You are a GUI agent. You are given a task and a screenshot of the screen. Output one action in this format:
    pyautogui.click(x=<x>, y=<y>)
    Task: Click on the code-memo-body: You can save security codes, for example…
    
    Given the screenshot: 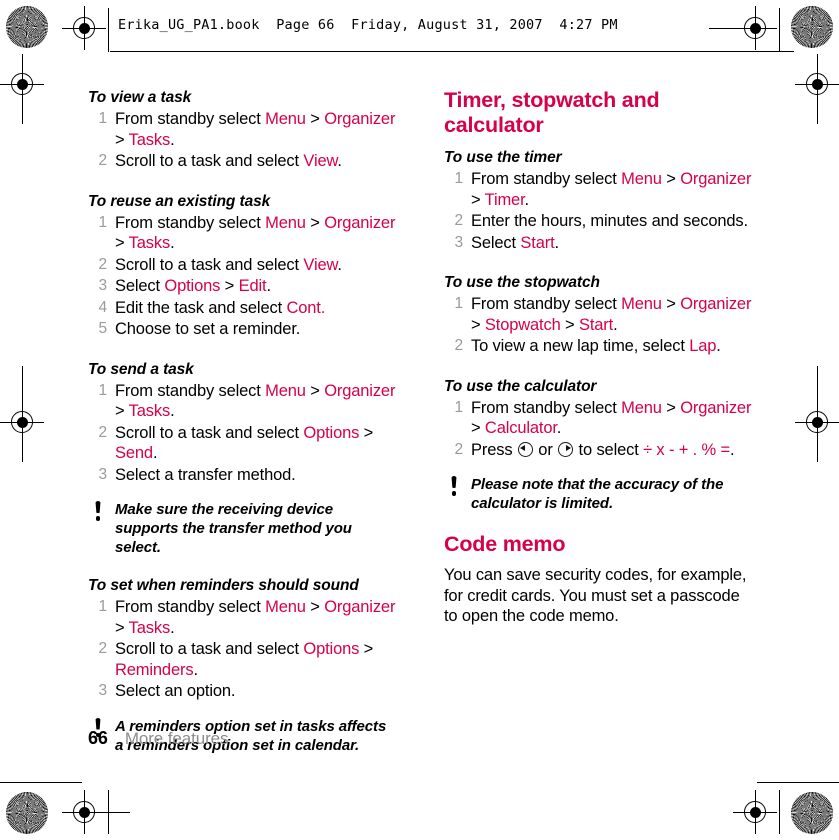 What is the action you would take?
    pyautogui.click(x=595, y=595)
    